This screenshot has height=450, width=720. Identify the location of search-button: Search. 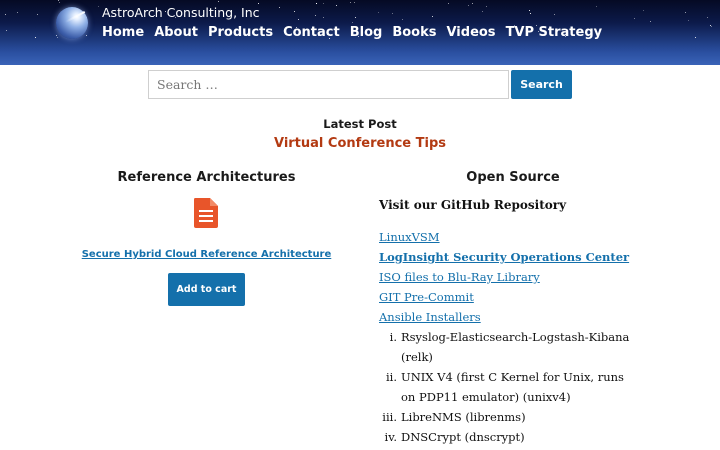
(541, 84).